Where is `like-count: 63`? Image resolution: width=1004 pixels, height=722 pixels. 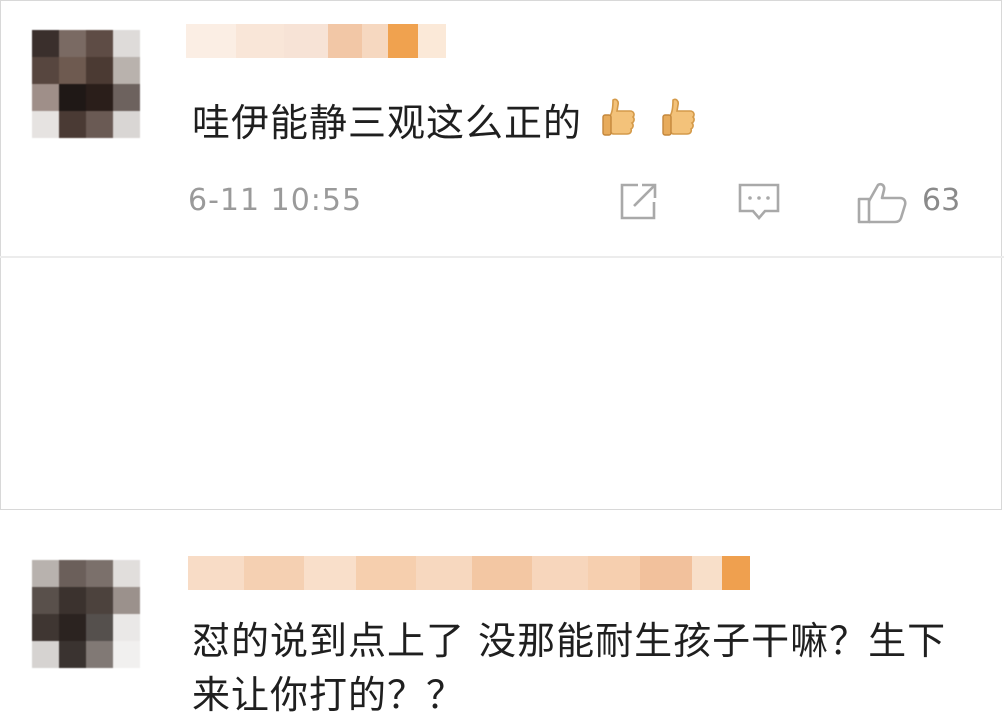 like-count: 63 is located at coordinates (941, 200).